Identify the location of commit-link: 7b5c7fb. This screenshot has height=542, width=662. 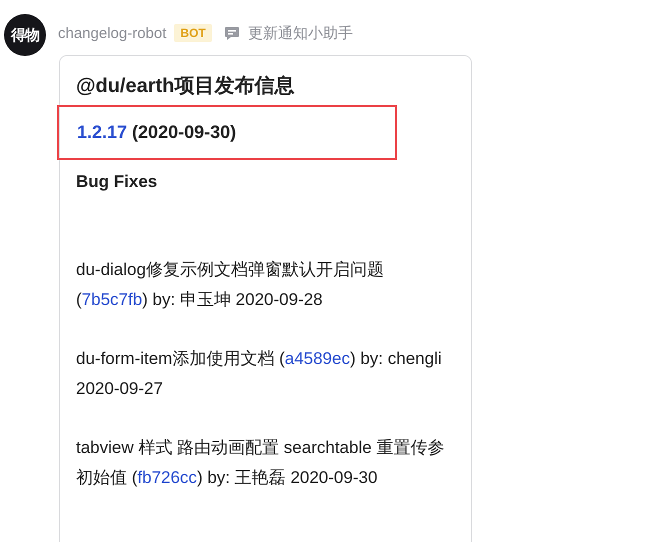
(112, 299).